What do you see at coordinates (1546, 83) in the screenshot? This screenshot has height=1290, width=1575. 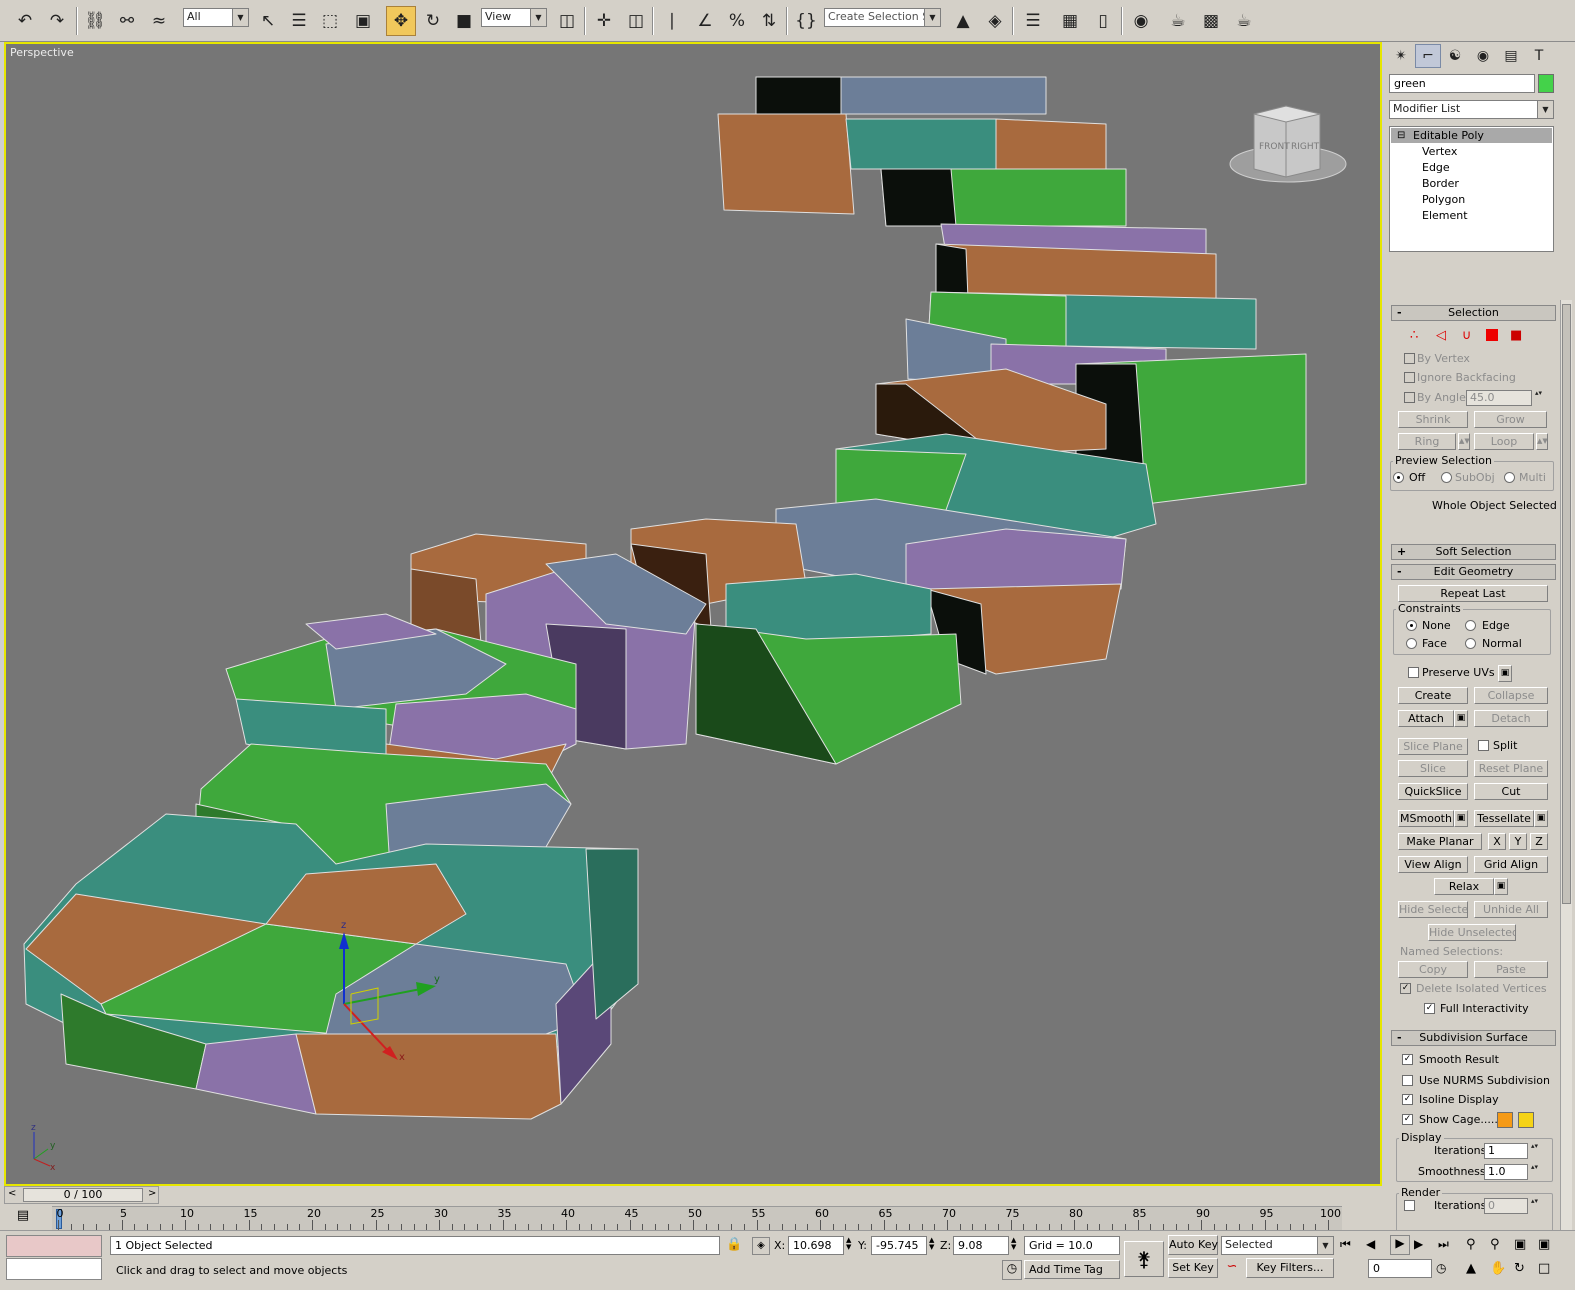 I see `object-color-swatch` at bounding box center [1546, 83].